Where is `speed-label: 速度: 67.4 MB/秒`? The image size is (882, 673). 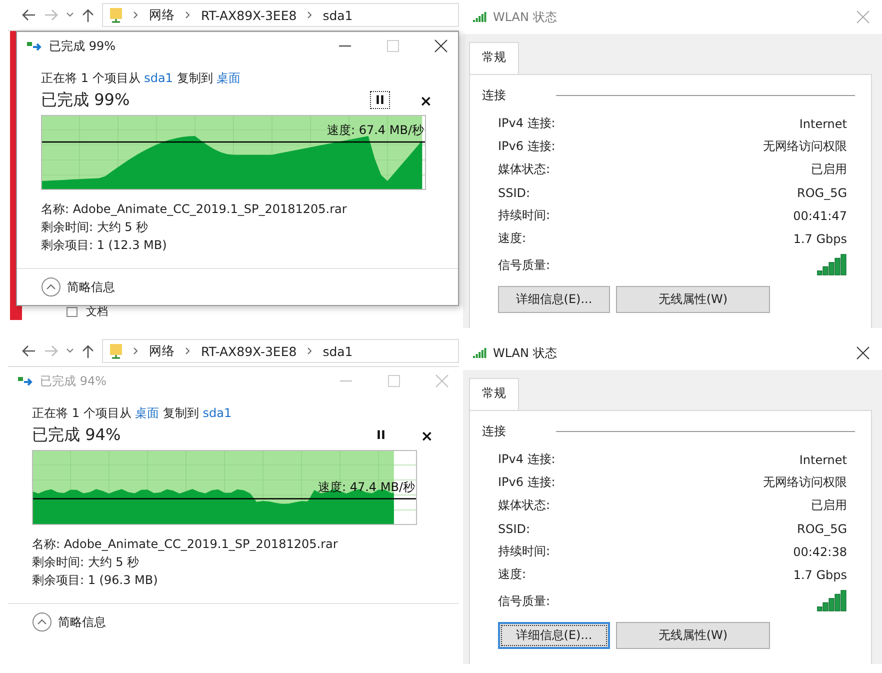
speed-label: 速度: 67.4 MB/秒 is located at coordinates (375, 130).